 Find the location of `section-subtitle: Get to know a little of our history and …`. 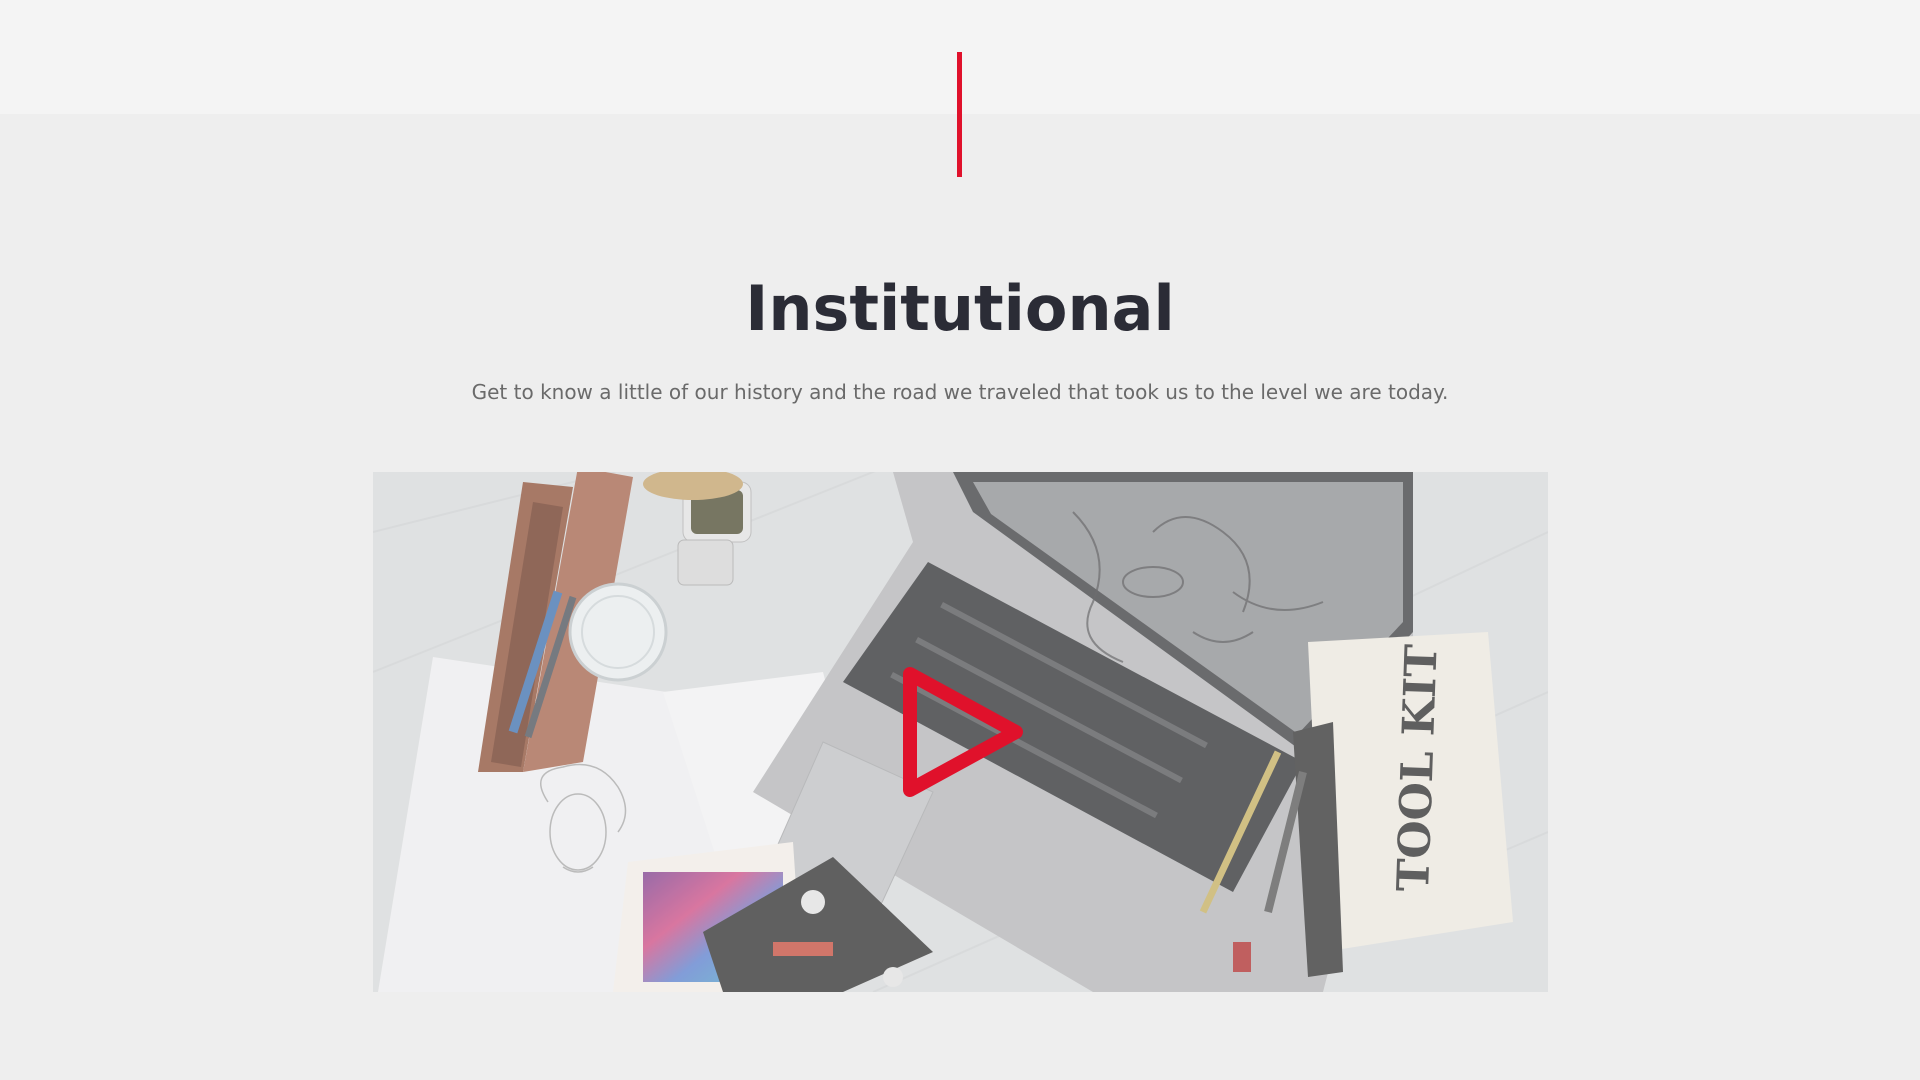

section-subtitle: Get to know a little of our history and … is located at coordinates (960, 392).